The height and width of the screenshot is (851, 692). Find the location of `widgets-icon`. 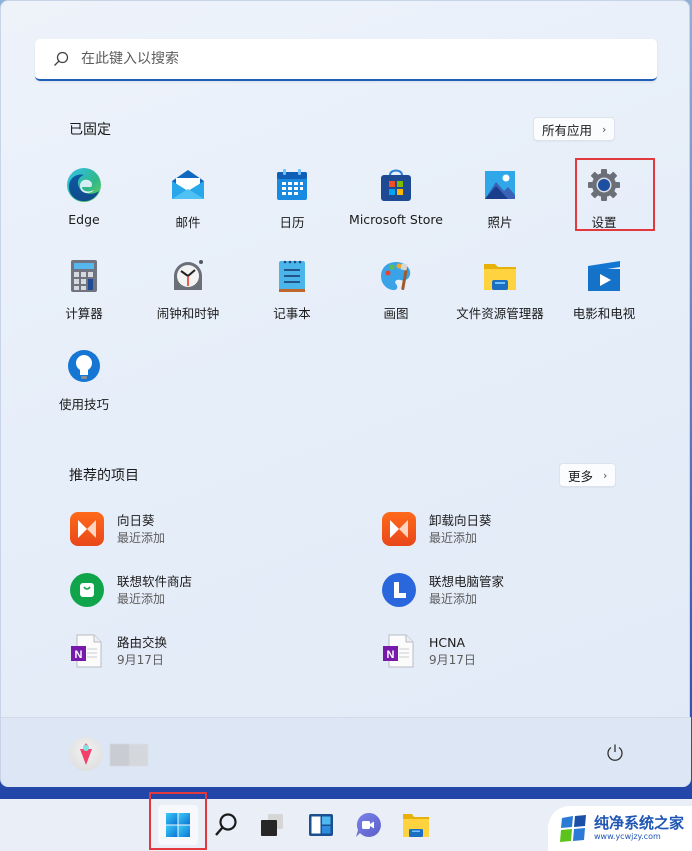

widgets-icon is located at coordinates (321, 825).